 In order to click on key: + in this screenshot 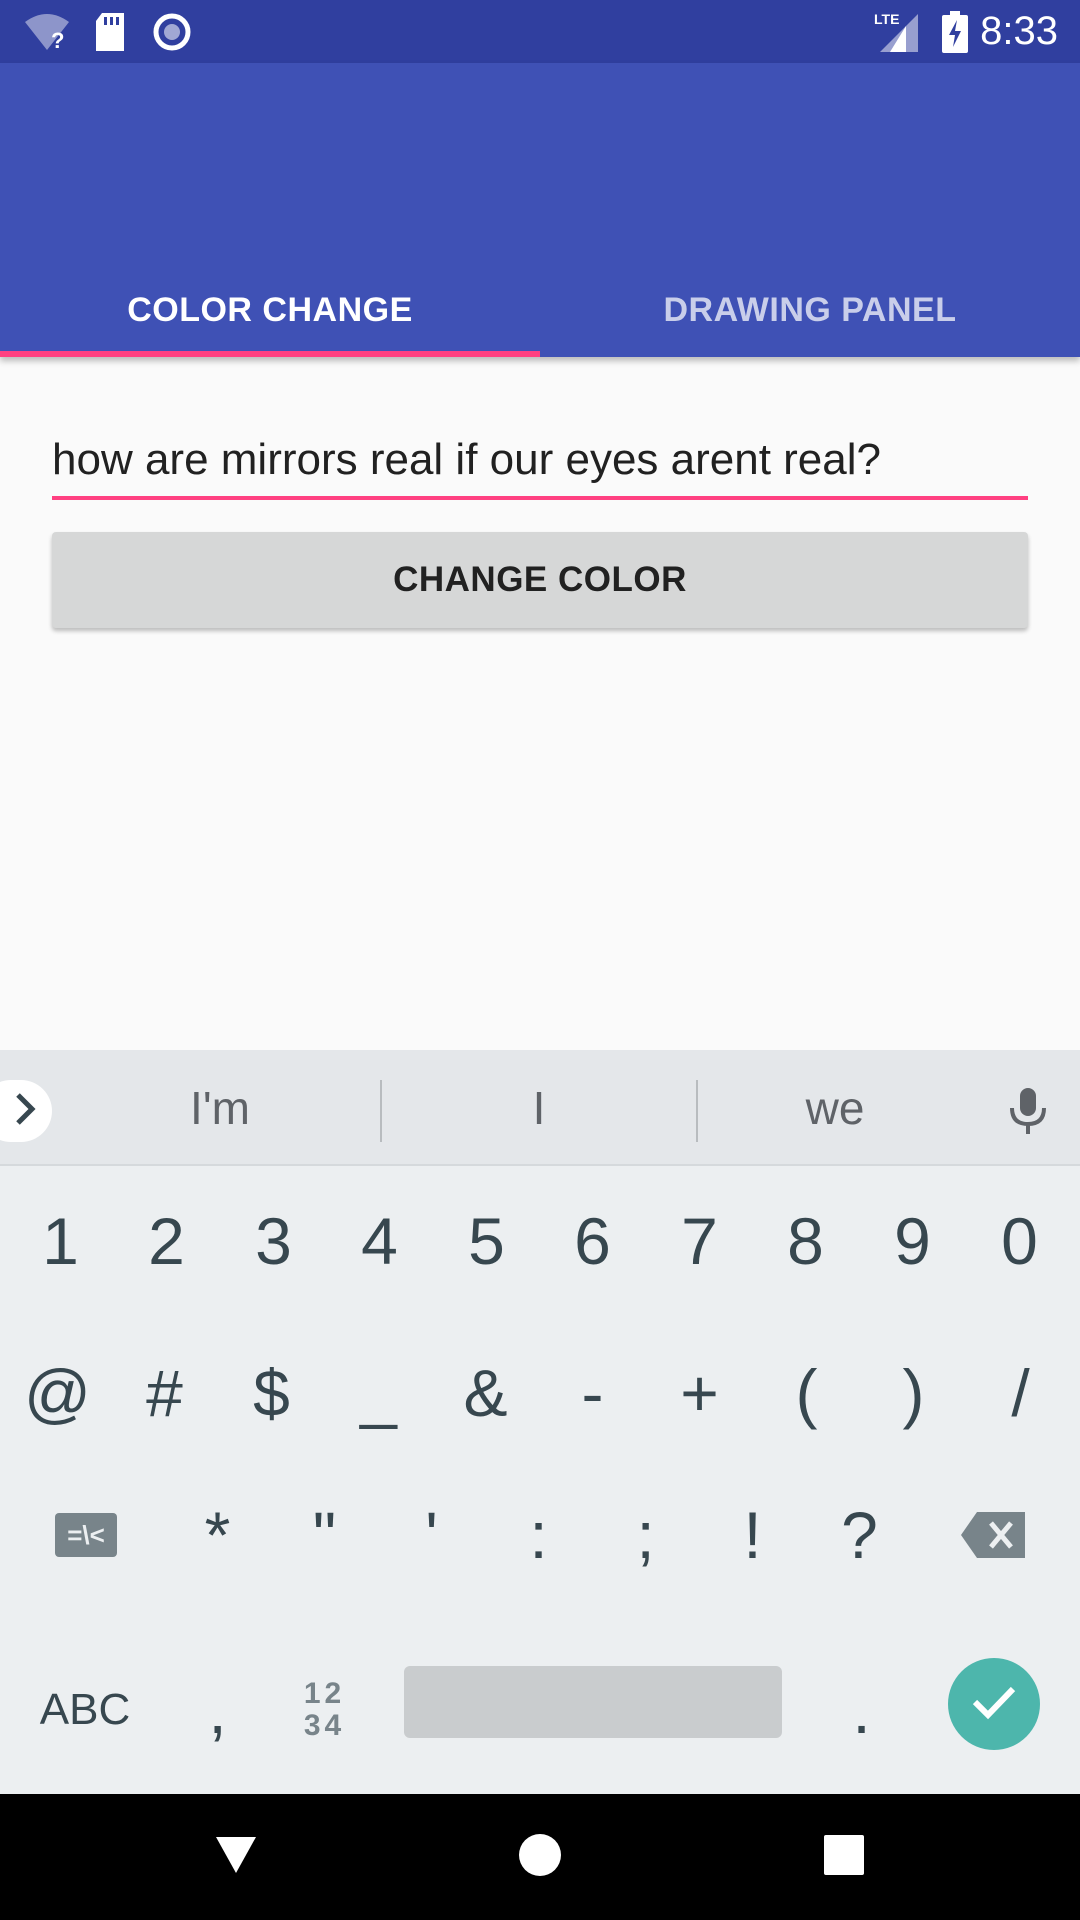, I will do `click(699, 1393)`.